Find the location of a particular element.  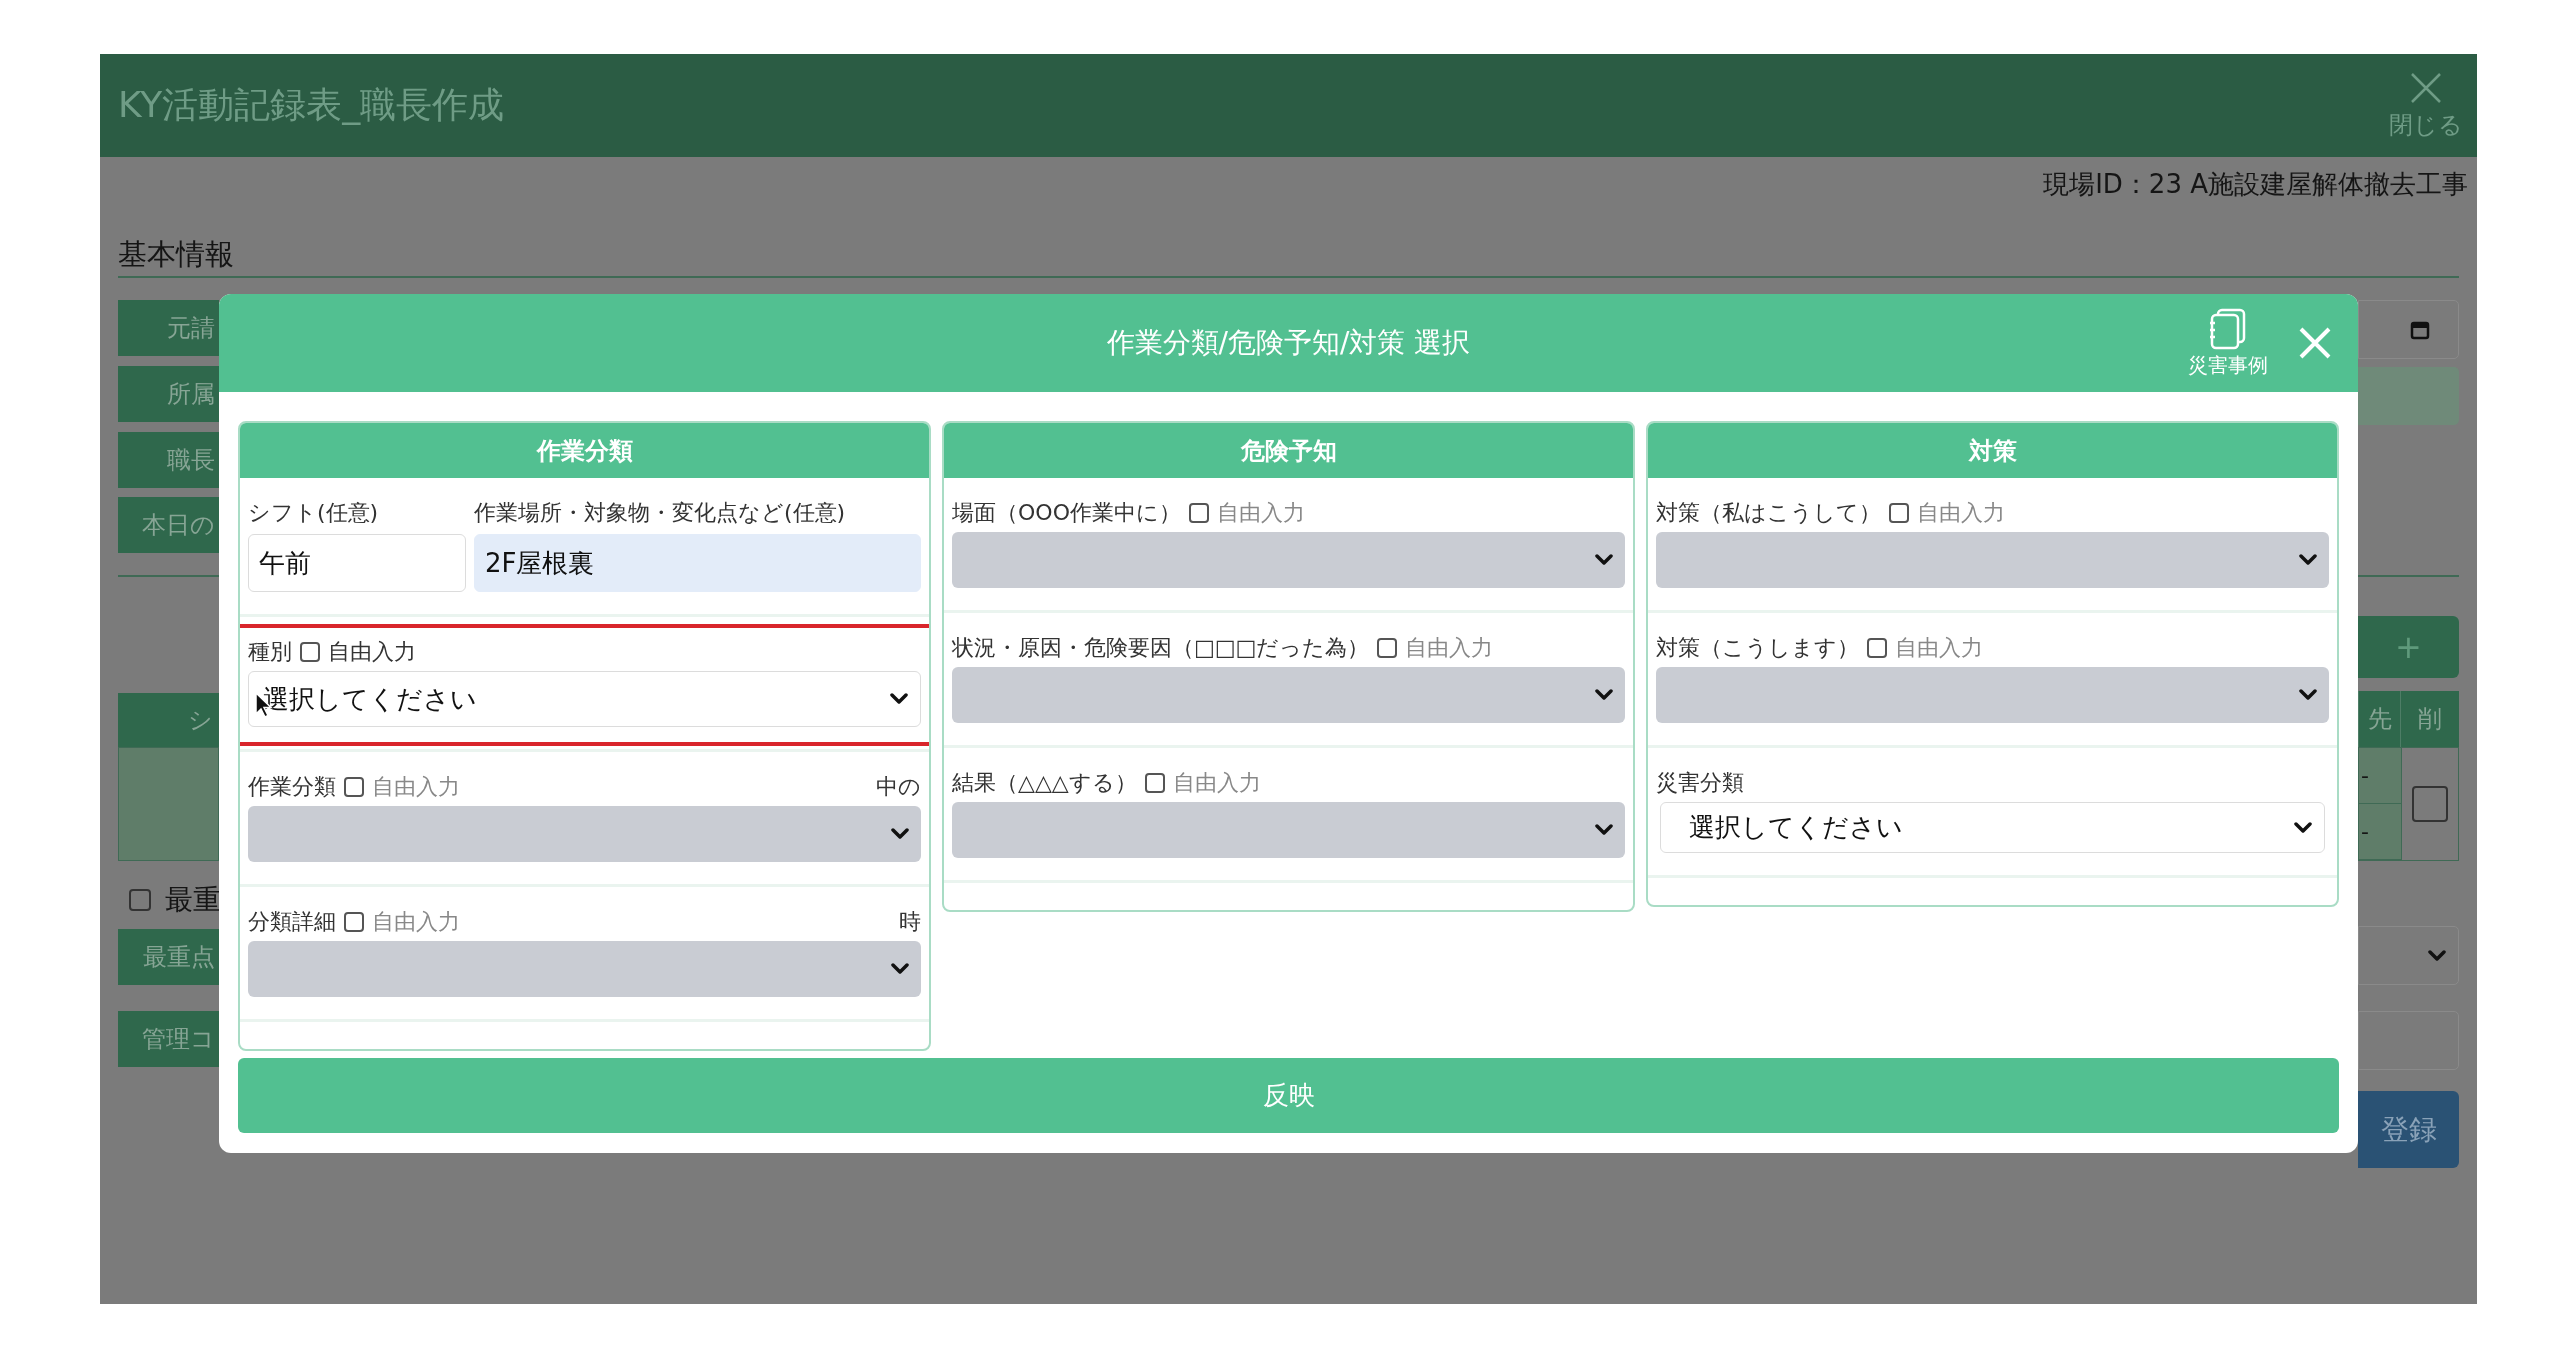

field-label: 場面（OOO作業中に） is located at coordinates (1066, 513).